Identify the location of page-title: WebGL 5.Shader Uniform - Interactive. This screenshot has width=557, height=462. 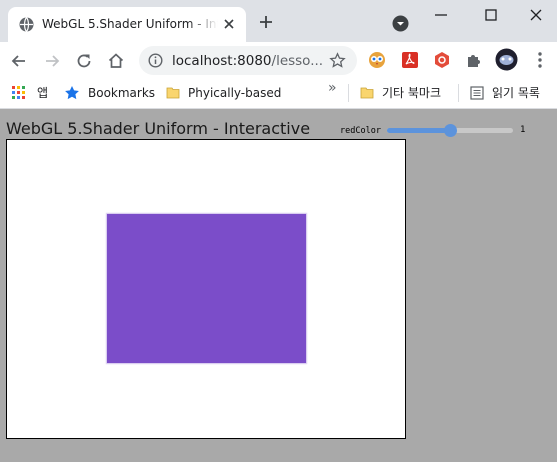
(158, 128).